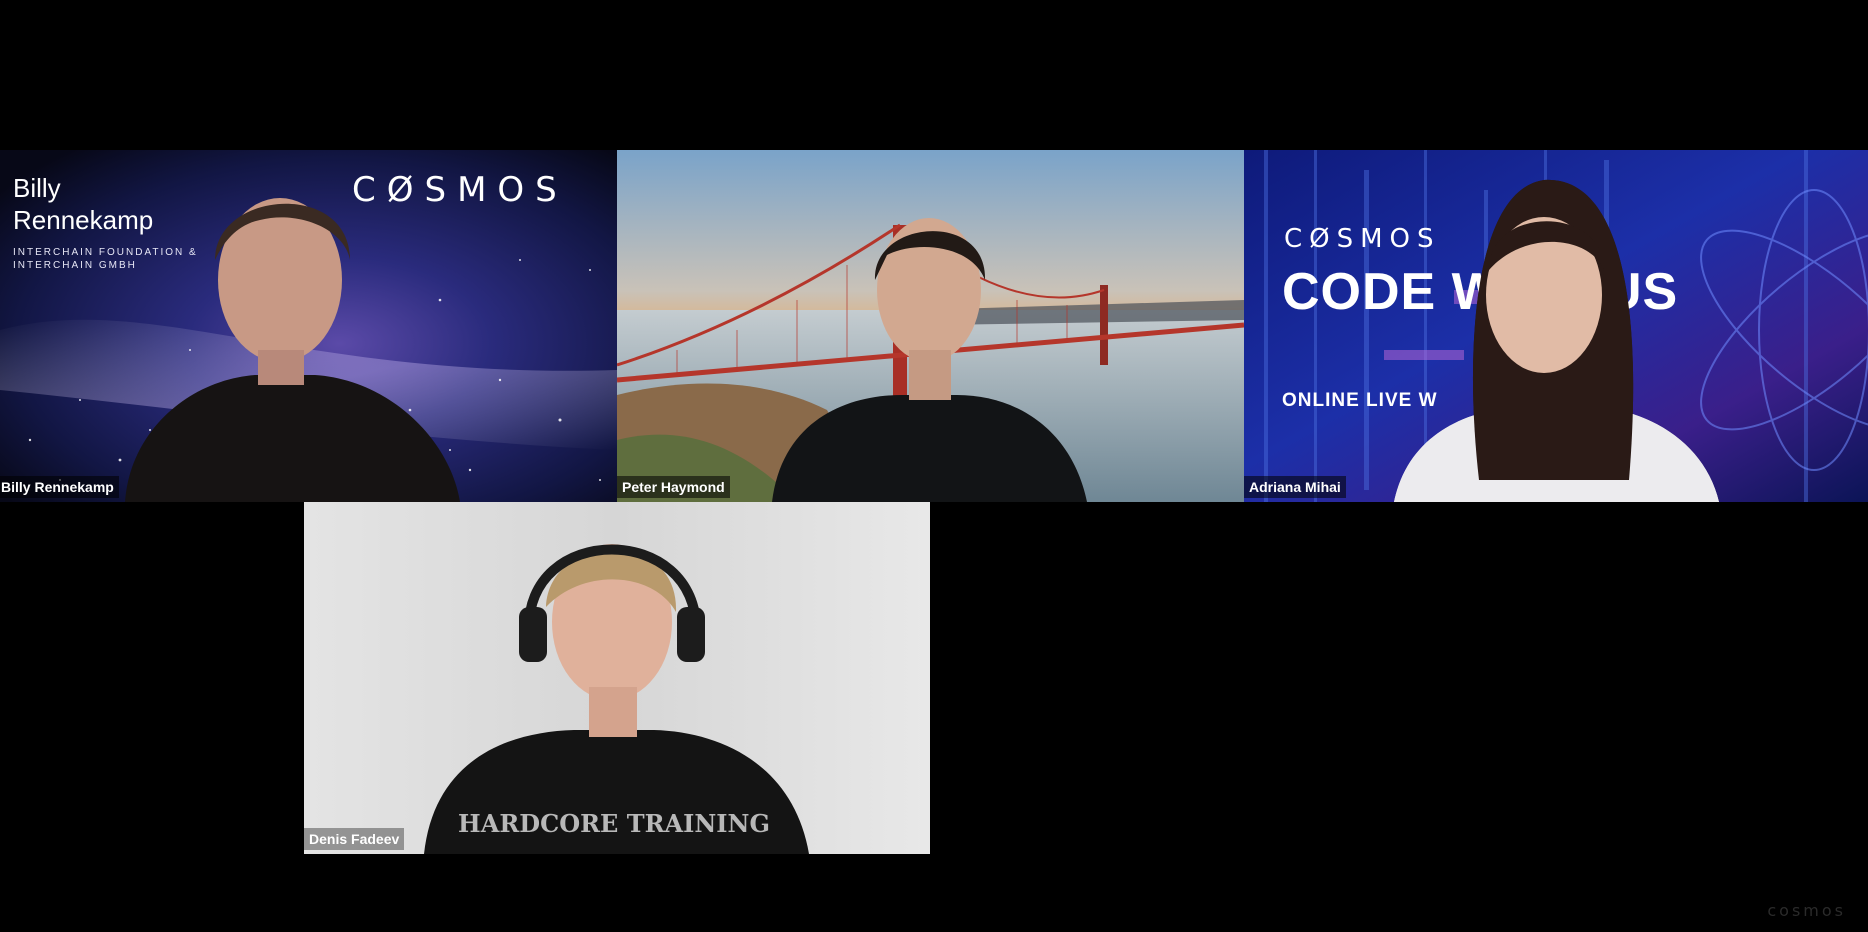 The image size is (1868, 932). I want to click on org-line-2: INTERCHAIN GMBH, so click(75, 265).